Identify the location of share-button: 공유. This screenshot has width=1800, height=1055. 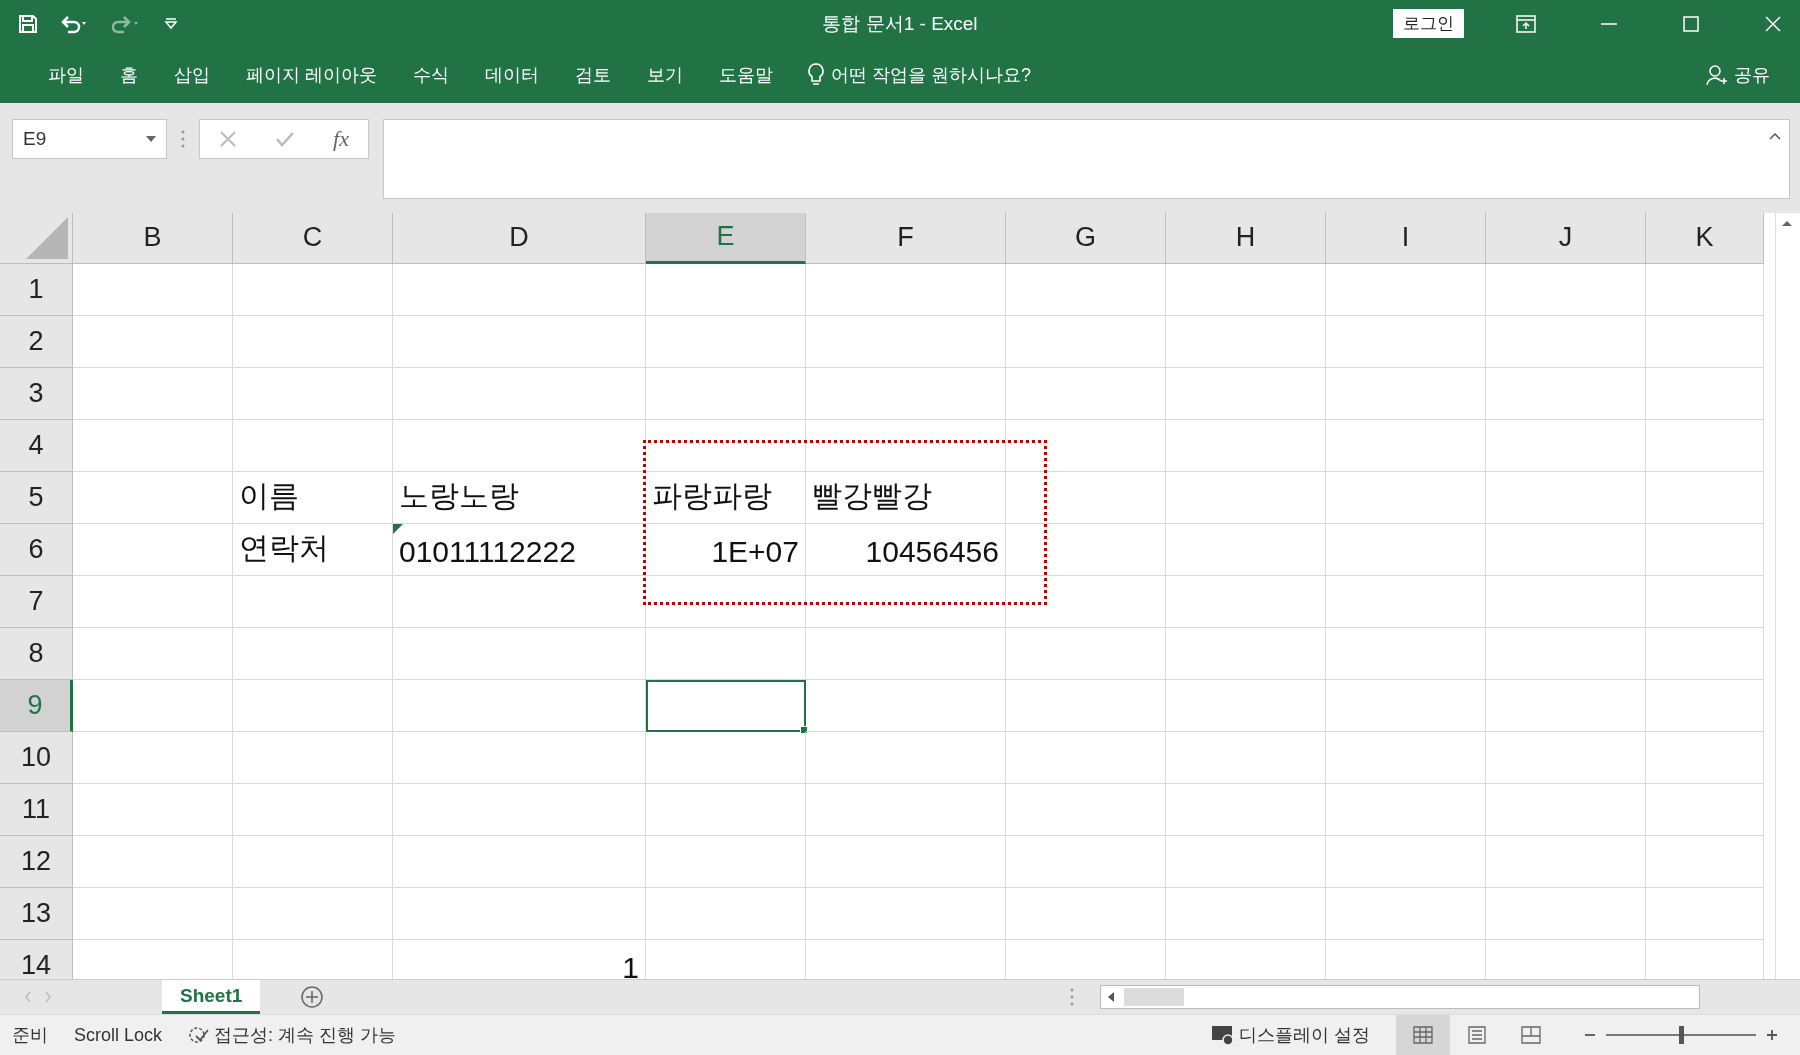
(1738, 75).